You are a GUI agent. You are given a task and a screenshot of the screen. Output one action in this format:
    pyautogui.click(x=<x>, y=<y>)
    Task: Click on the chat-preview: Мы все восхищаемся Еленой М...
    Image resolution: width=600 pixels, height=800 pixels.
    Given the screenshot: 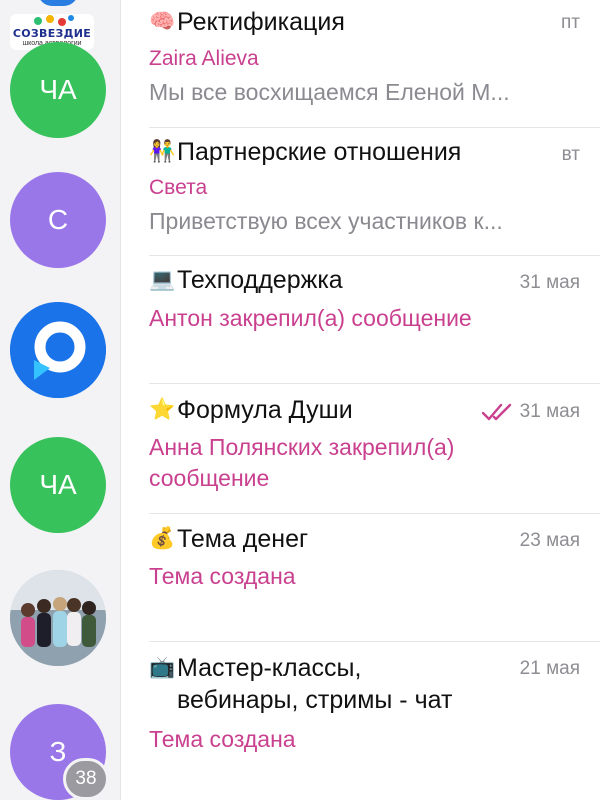 What is the action you would take?
    pyautogui.click(x=329, y=92)
    